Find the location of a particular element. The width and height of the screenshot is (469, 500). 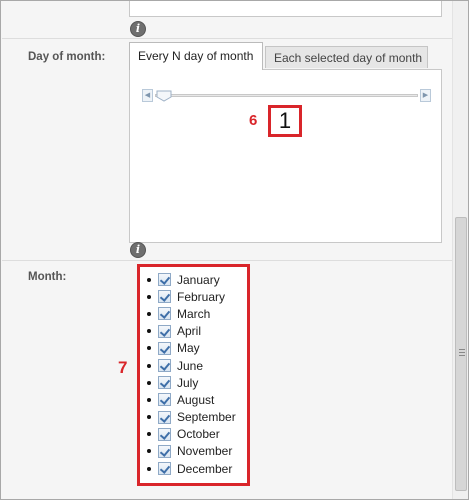

day-slider: ◀ ▶ is located at coordinates (286, 96).